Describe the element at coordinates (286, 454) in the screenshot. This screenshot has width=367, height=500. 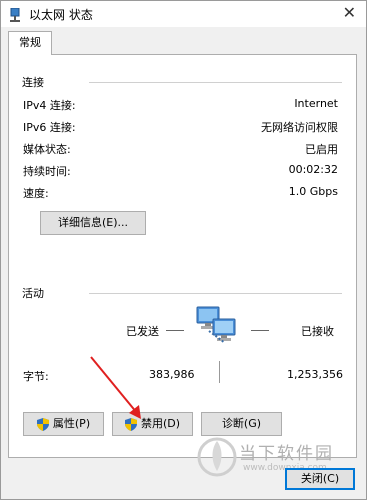
I see `watermark-brand: 当下软件园` at that location.